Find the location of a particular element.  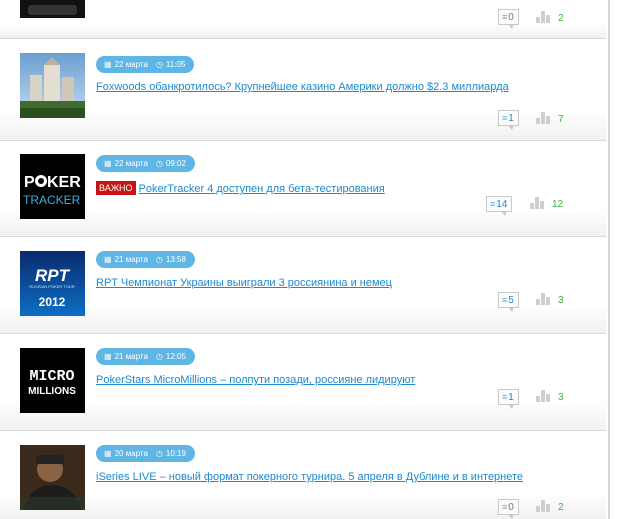

likes: 7 is located at coordinates (550, 118).